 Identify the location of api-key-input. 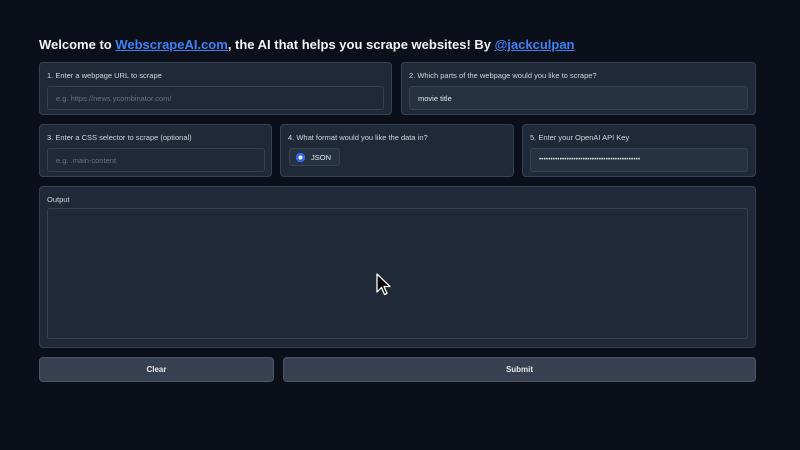
(639, 160).